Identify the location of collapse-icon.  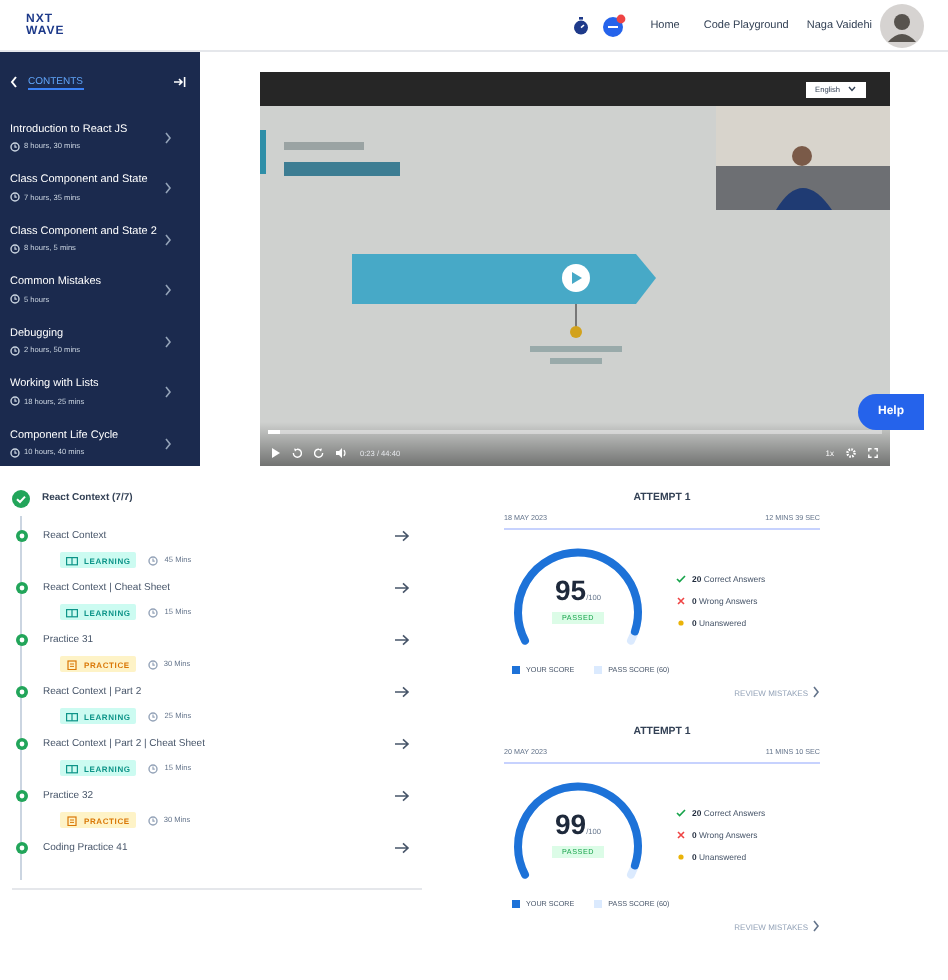
(180, 82).